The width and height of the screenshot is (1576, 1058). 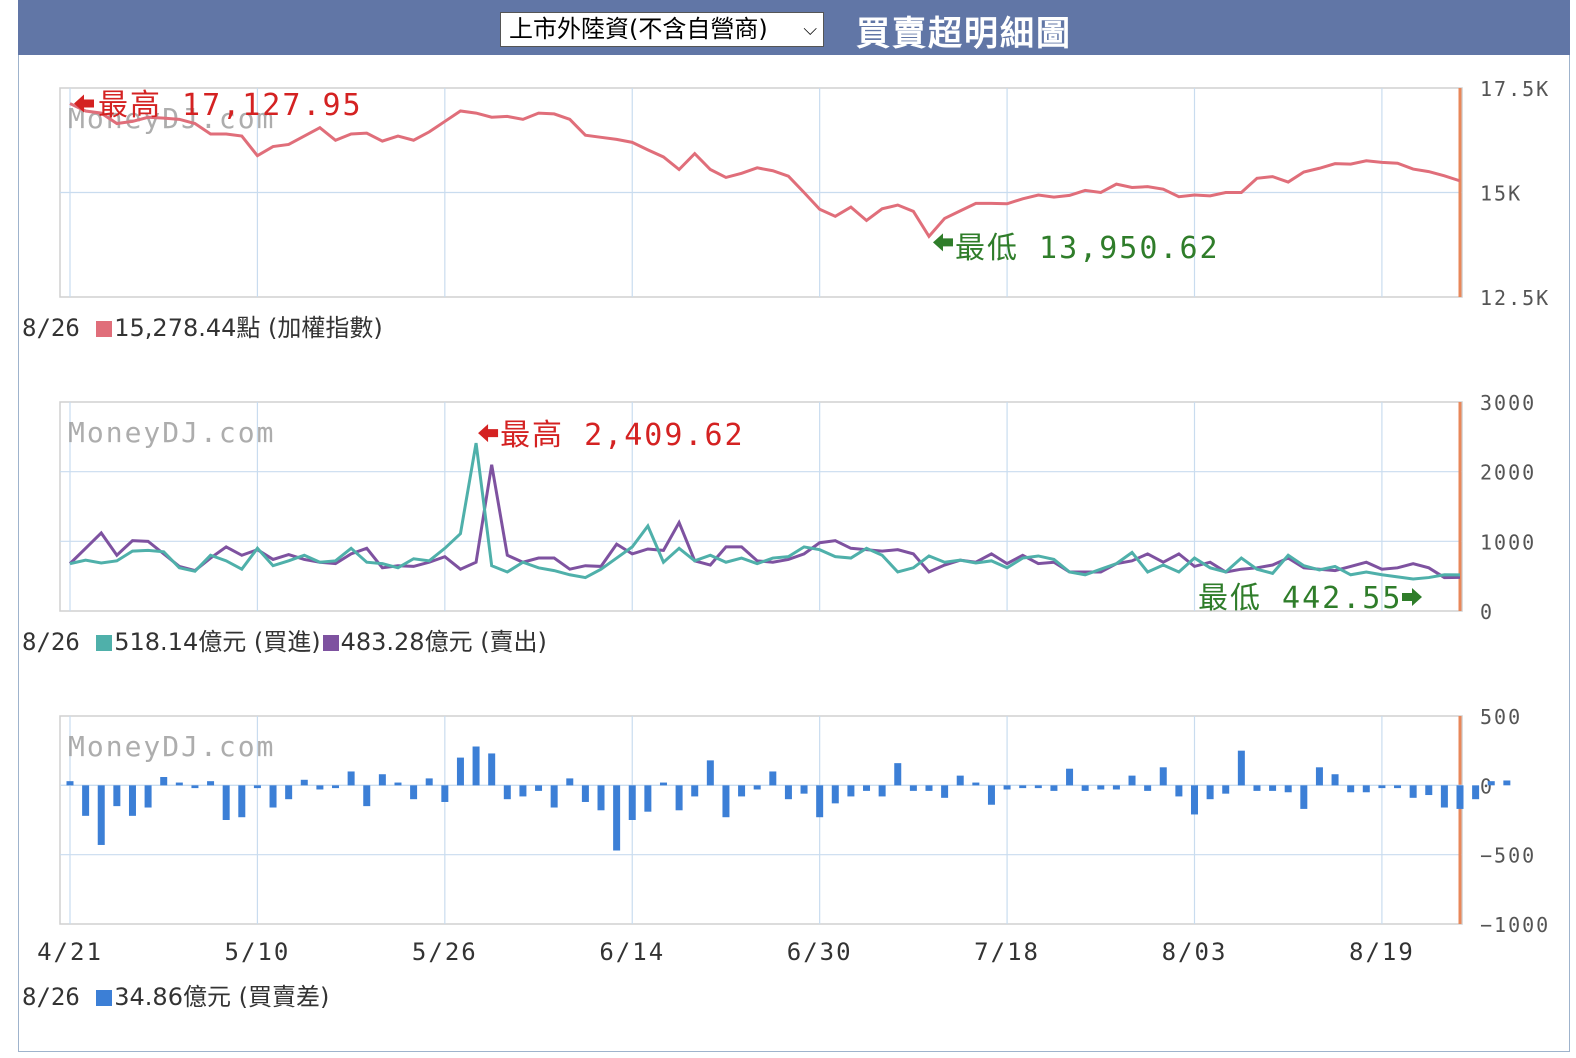 What do you see at coordinates (622, 435) in the screenshot?
I see `high-annotation: 最高 2,409.62` at bounding box center [622, 435].